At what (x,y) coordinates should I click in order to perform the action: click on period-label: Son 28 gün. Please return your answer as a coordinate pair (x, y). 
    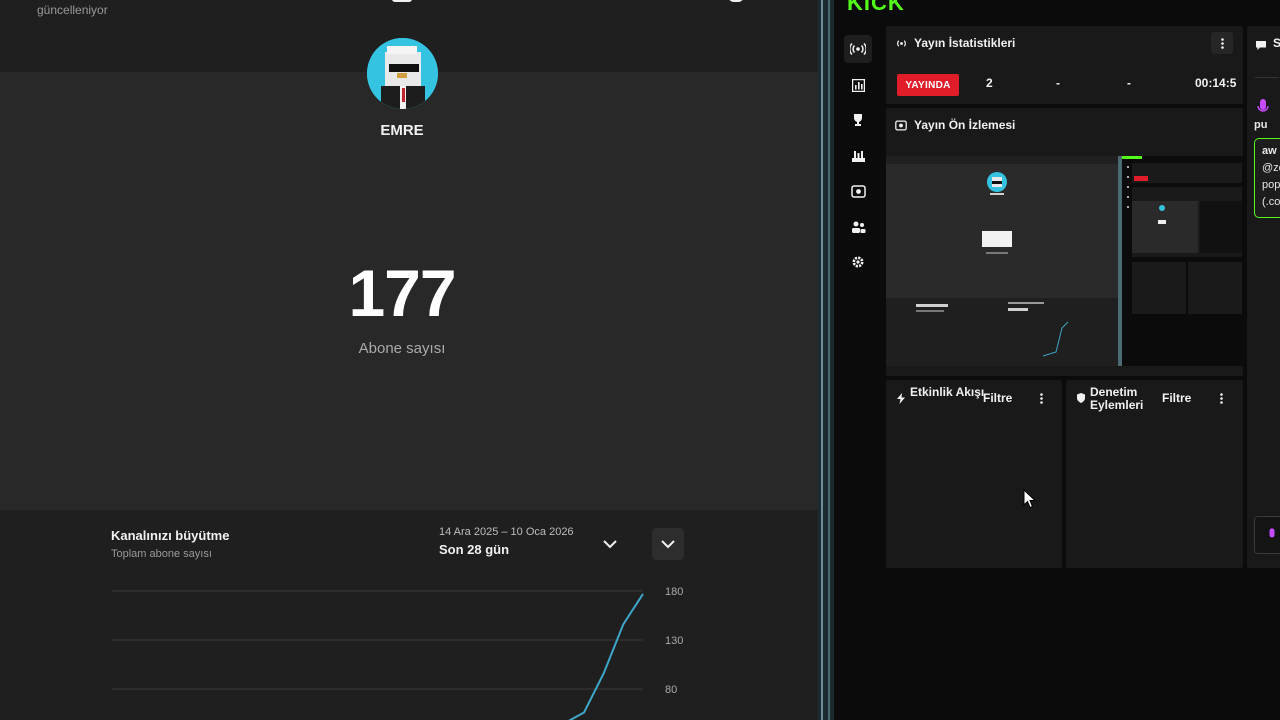
    Looking at the image, I should click on (474, 549).